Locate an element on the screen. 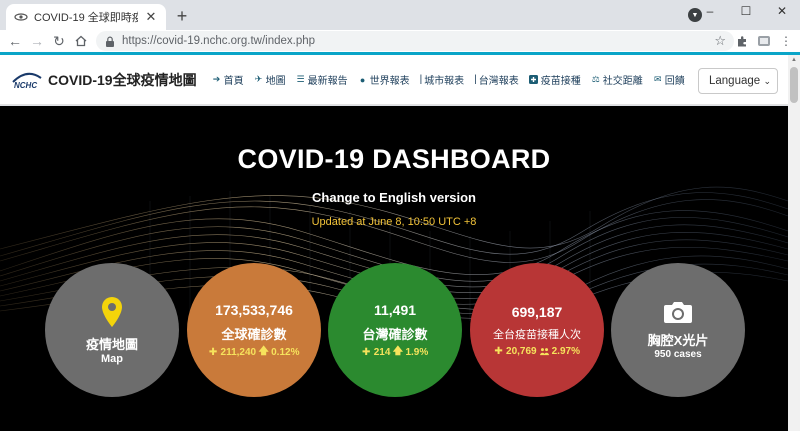 The height and width of the screenshot is (431, 800). scroll-up-arrow-icon: ▲ is located at coordinates (794, 60).